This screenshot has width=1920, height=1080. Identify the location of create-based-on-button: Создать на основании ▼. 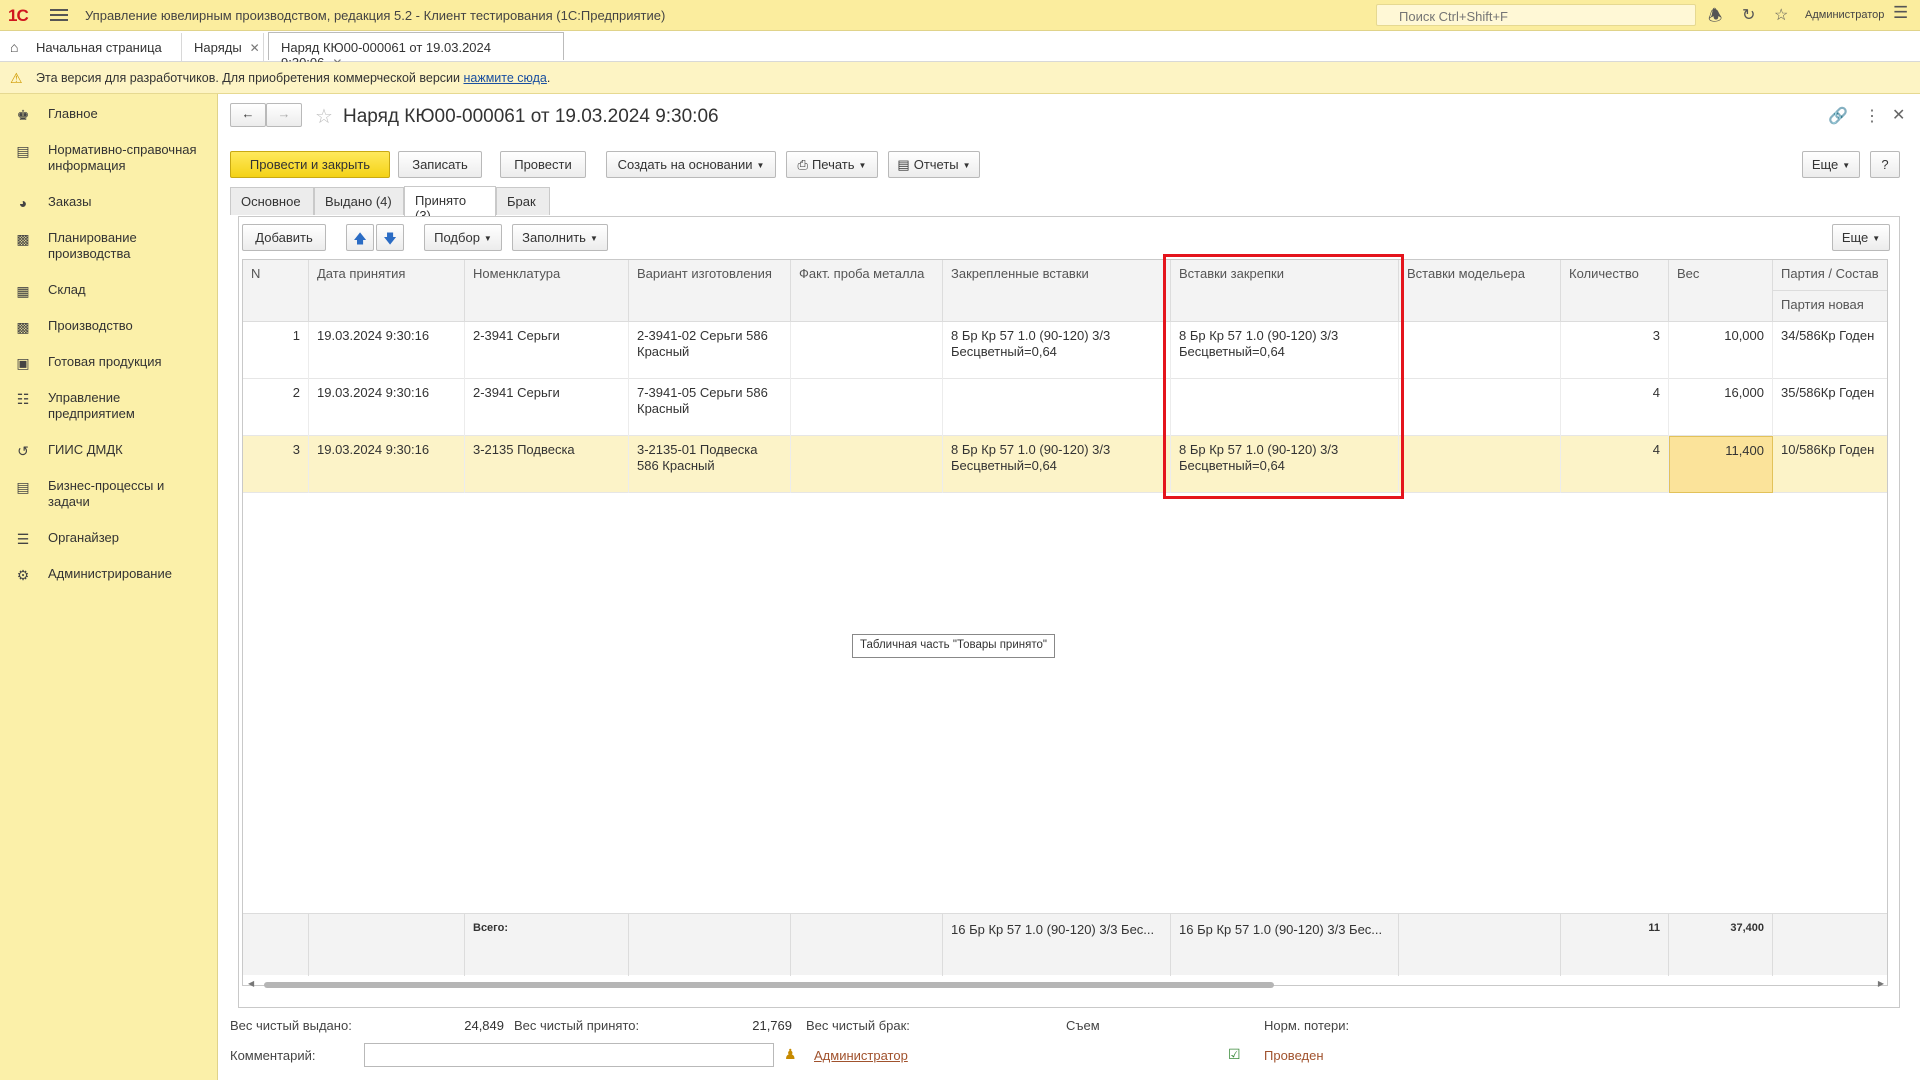
(691, 164).